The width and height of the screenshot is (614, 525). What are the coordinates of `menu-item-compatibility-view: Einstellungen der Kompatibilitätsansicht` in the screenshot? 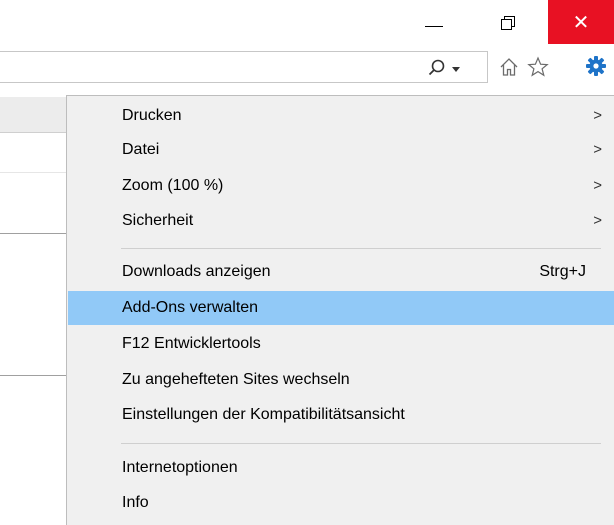 It's located at (341, 415).